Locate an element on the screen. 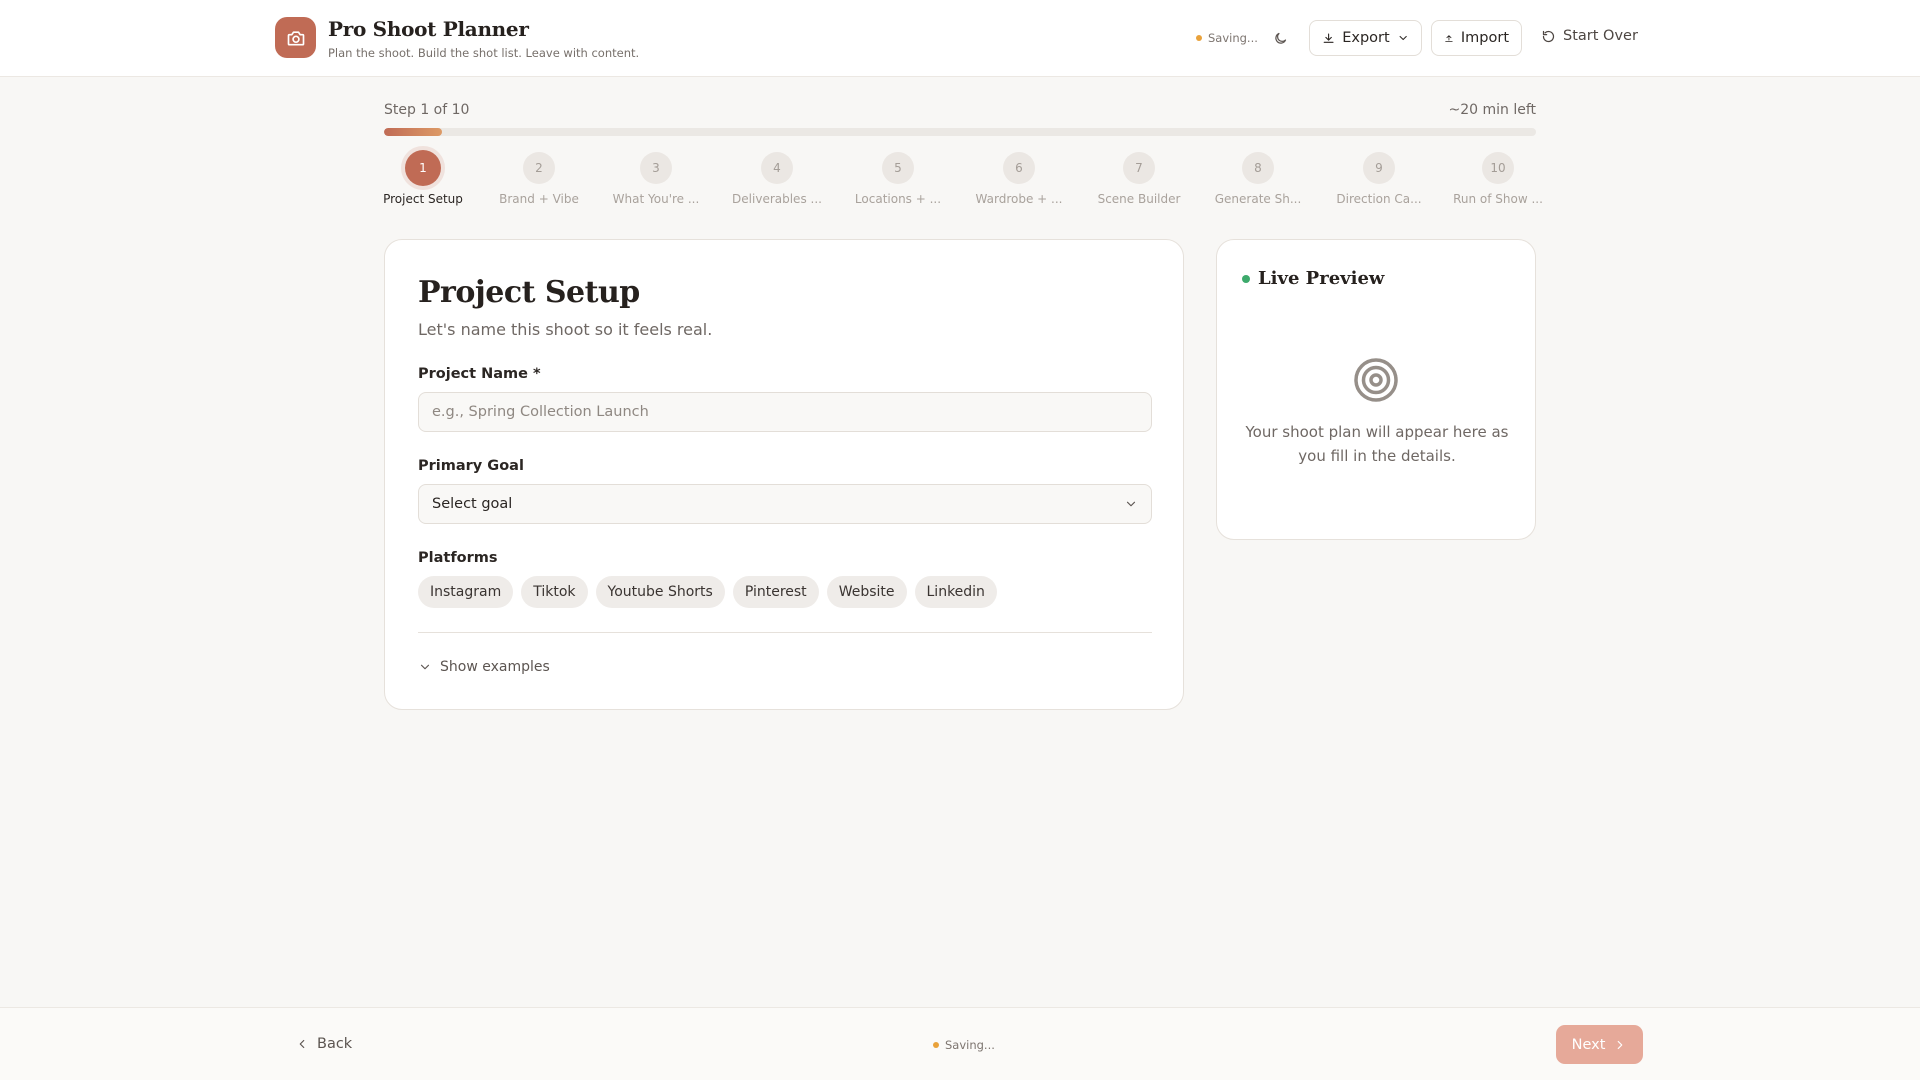  chevron-right-icon is located at coordinates (1620, 1044).